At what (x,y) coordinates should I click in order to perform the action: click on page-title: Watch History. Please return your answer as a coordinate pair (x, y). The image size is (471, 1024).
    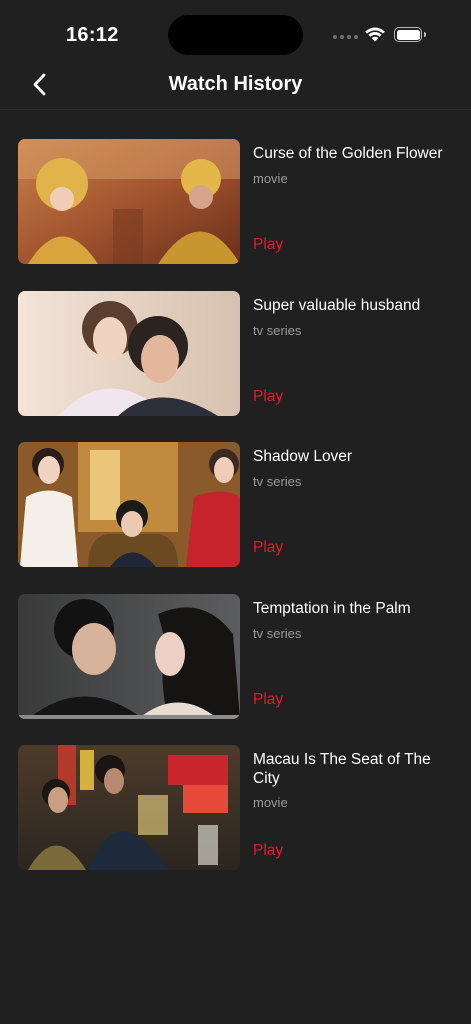
    Looking at the image, I should click on (235, 84).